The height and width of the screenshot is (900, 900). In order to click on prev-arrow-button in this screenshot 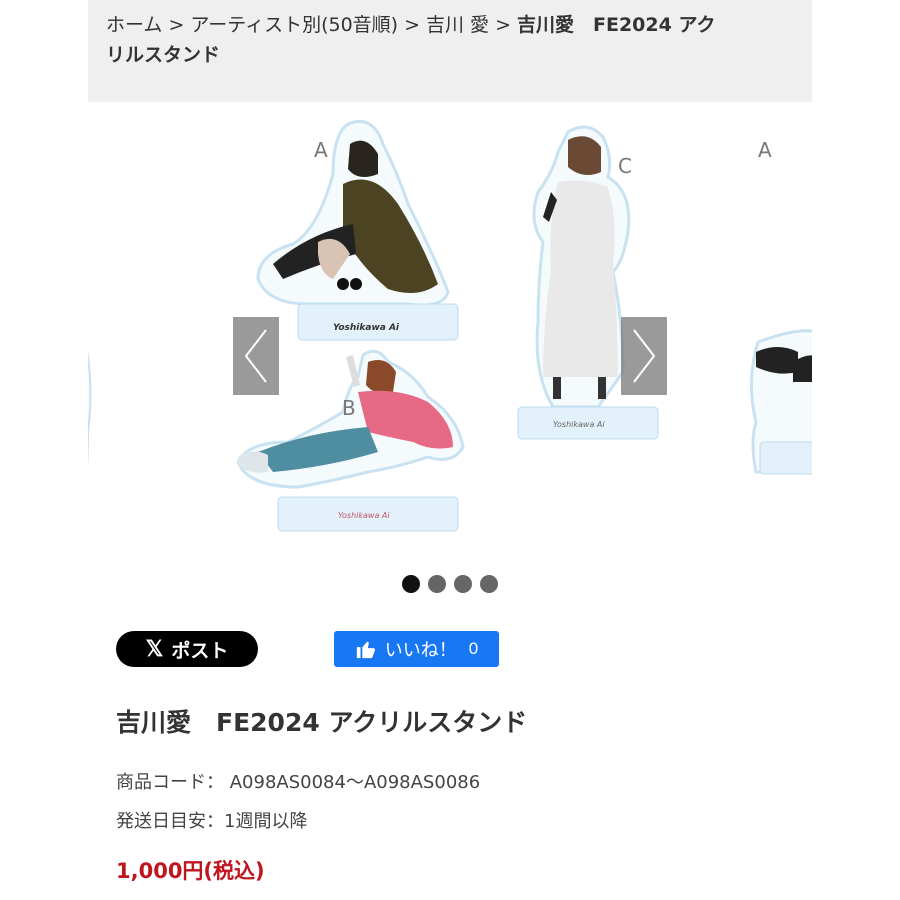, I will do `click(256, 356)`.